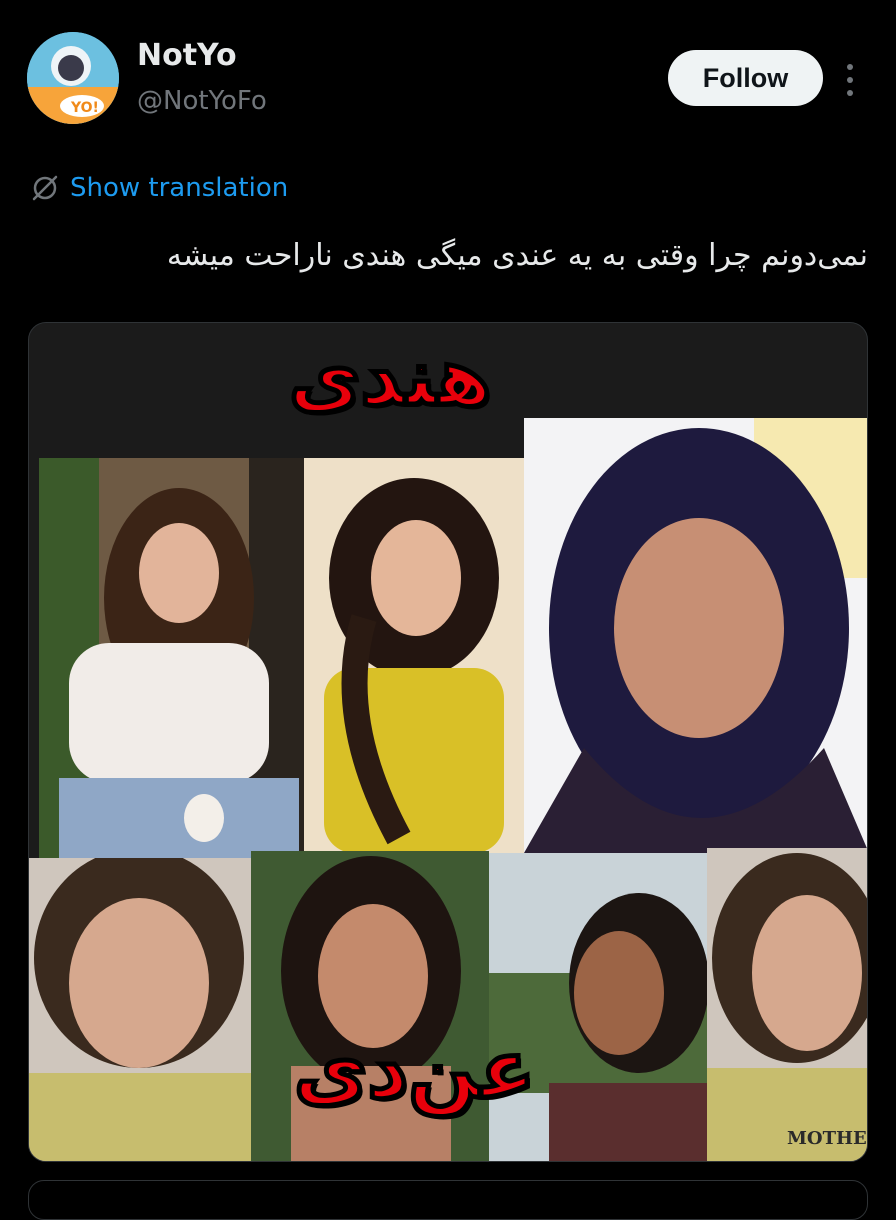 The width and height of the screenshot is (896, 1220). I want to click on author-display-name: NotYo, so click(187, 55).